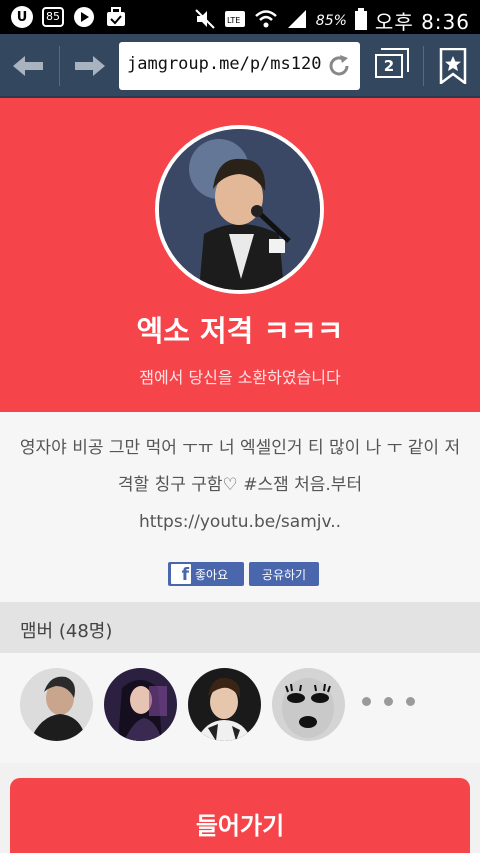 The height and width of the screenshot is (853, 480). I want to click on enter-button: 들어가기, so click(240, 815).